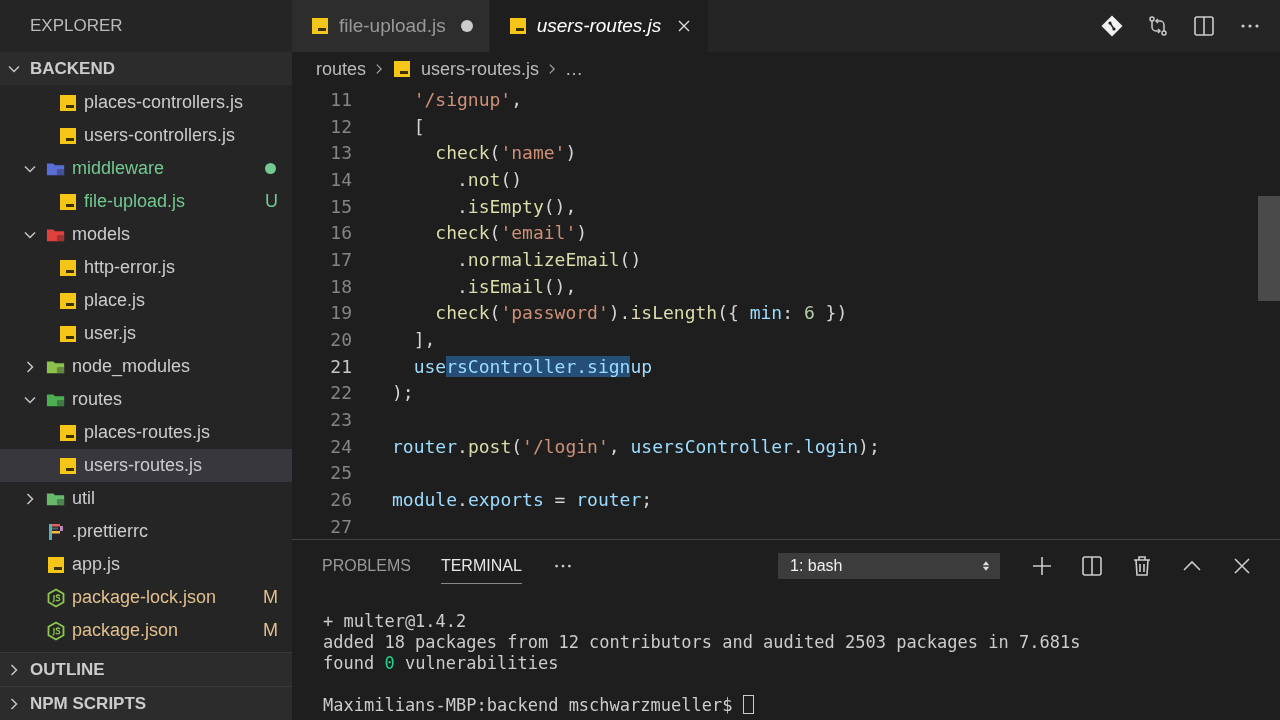 This screenshot has width=1280, height=720. Describe the element at coordinates (146, 68) in the screenshot. I see `section-header: BACKEND` at that location.